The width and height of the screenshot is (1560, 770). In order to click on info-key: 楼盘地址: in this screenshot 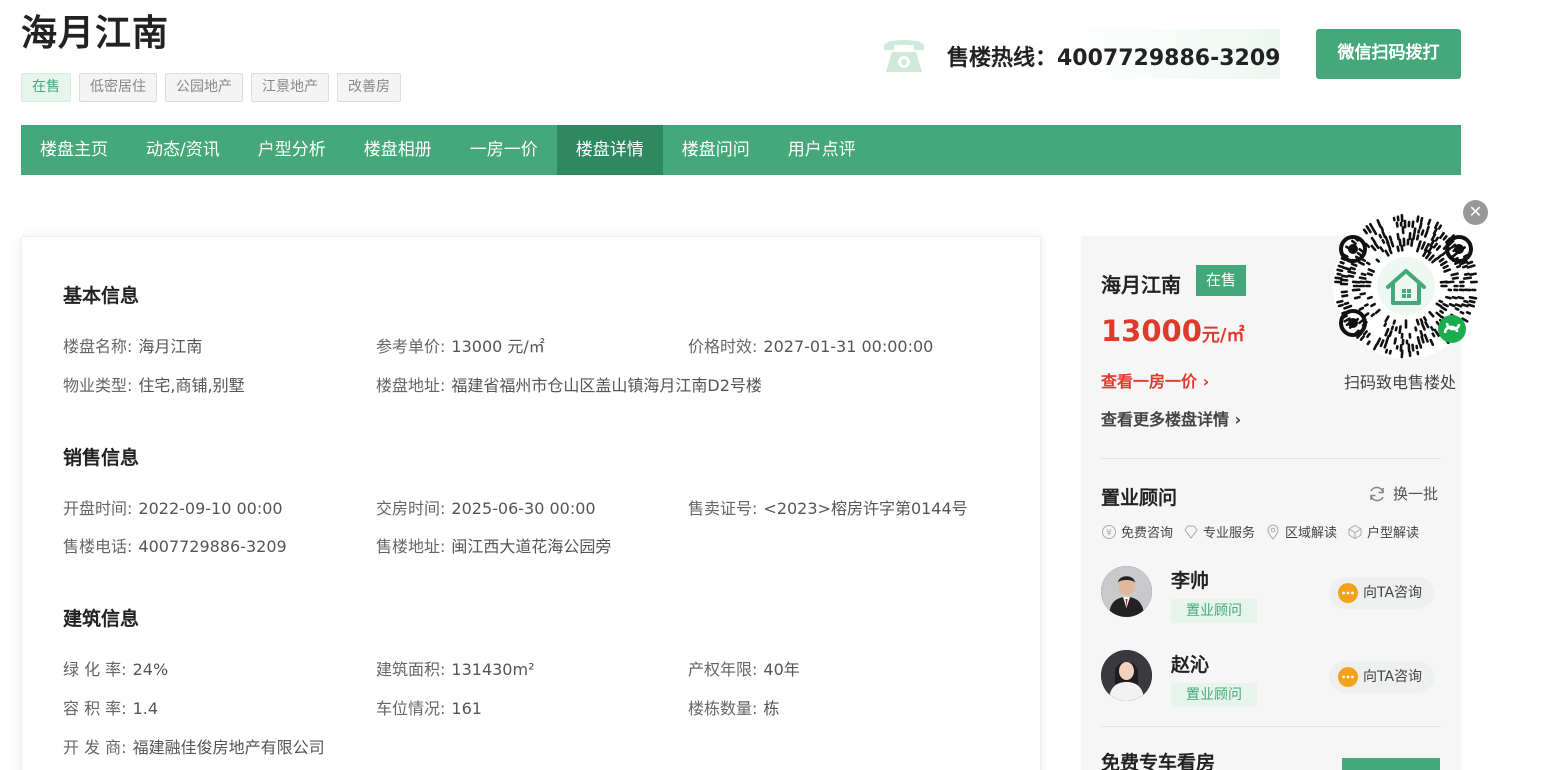, I will do `click(411, 385)`.